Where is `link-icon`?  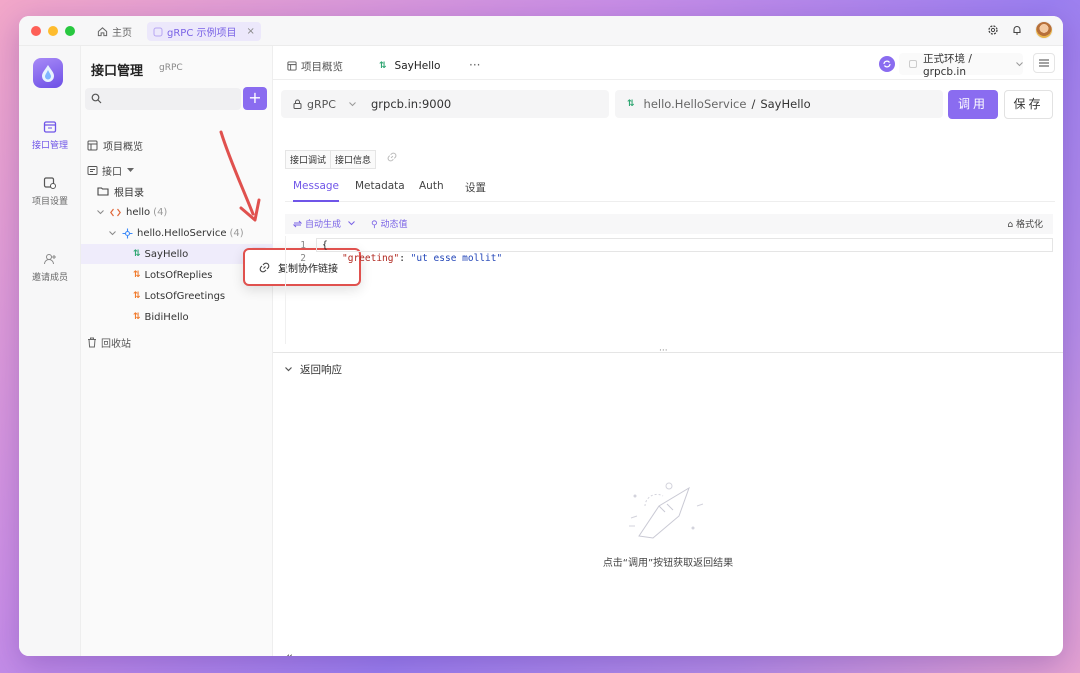
link-icon is located at coordinates (264, 267).